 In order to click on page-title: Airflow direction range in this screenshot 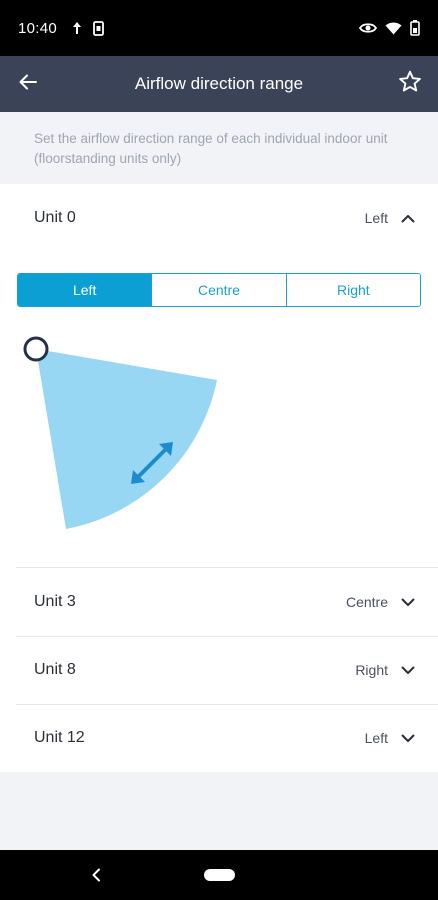, I will do `click(219, 83)`.